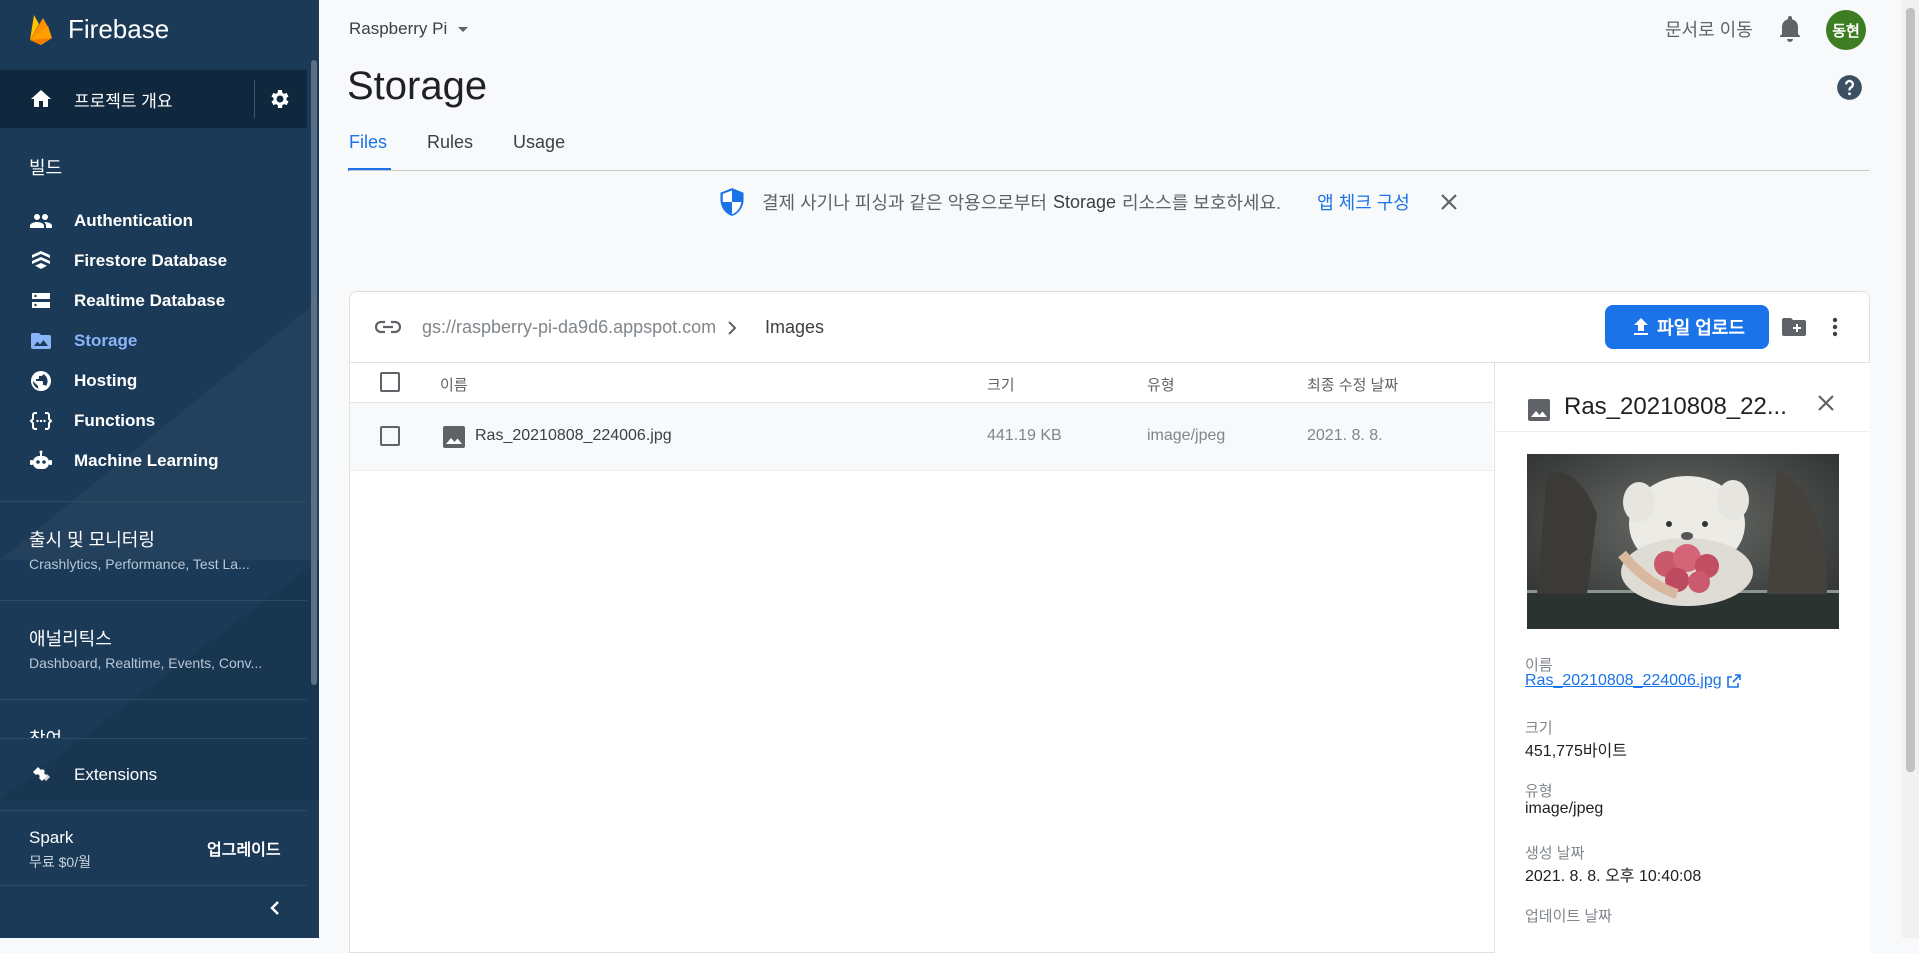  I want to click on sidebar-item-firestore: Firestore Database, so click(153, 261).